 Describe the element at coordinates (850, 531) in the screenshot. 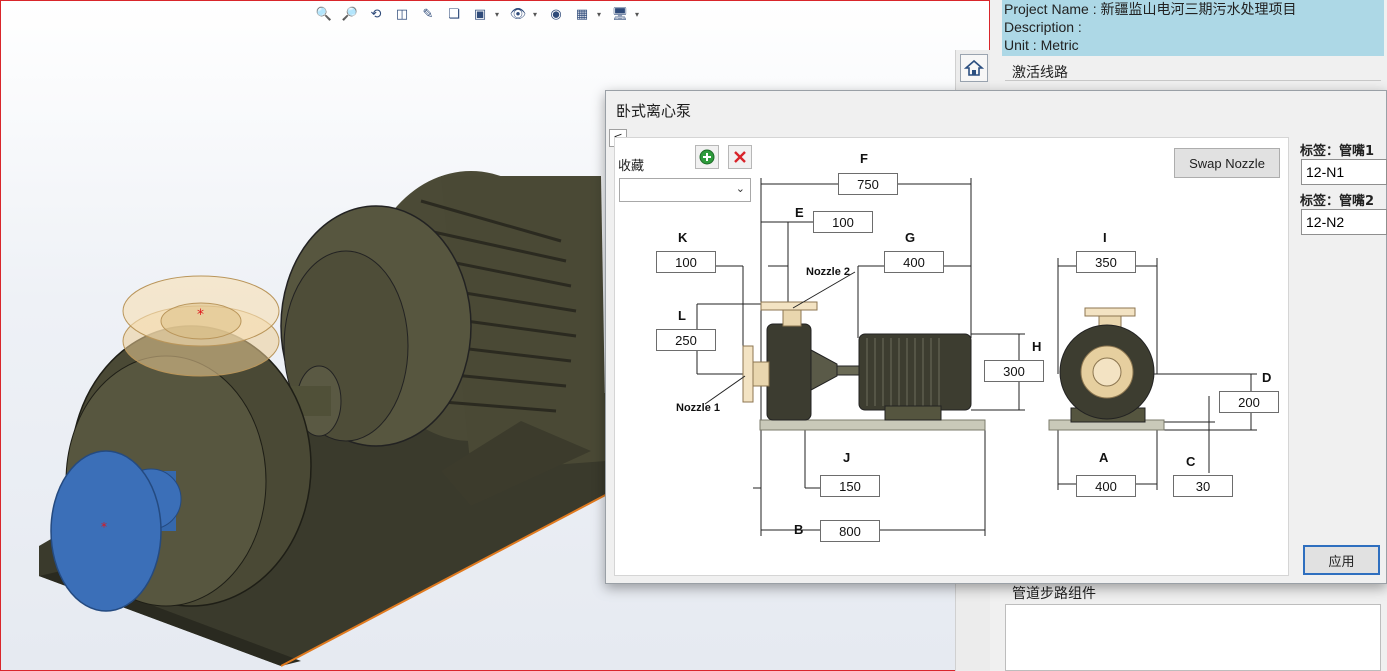

I see `dim-B-input: 800` at that location.